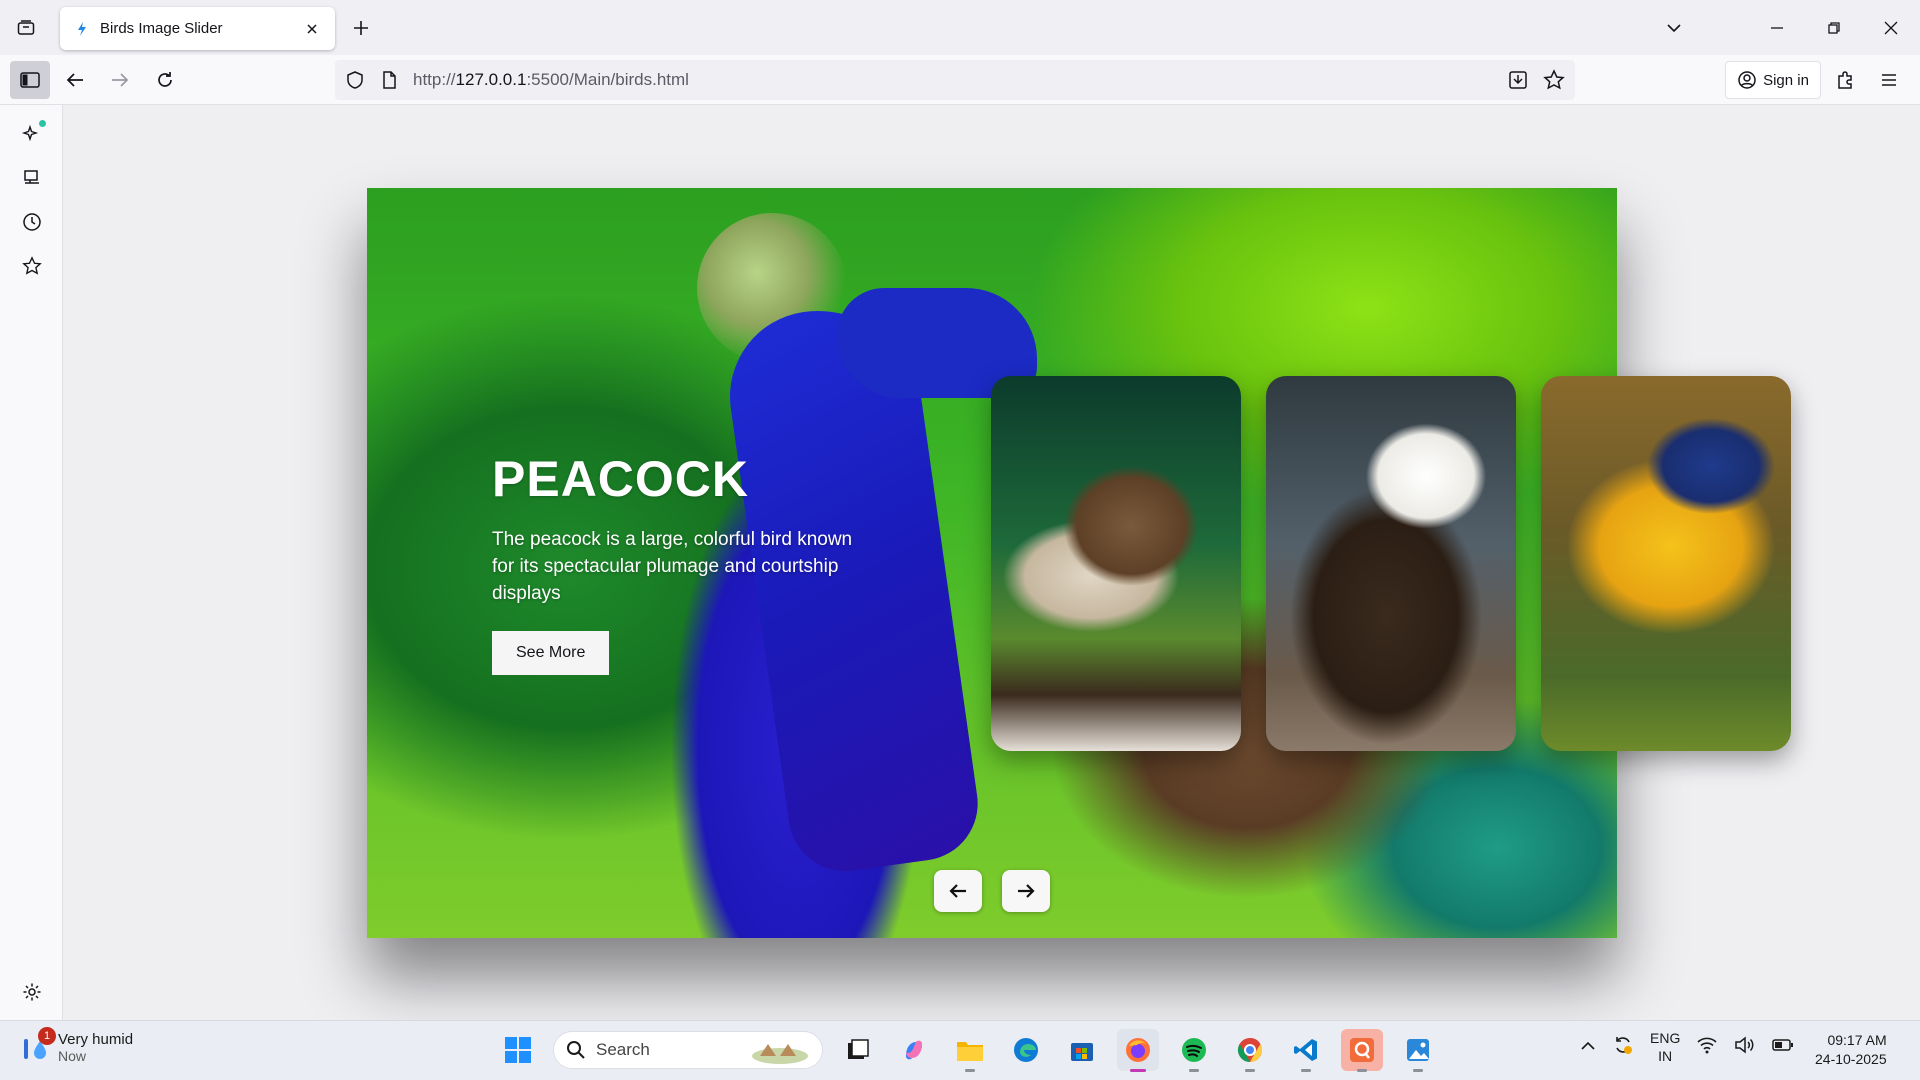 Image resolution: width=1920 pixels, height=1080 pixels. I want to click on region-code: IN, so click(1665, 1056).